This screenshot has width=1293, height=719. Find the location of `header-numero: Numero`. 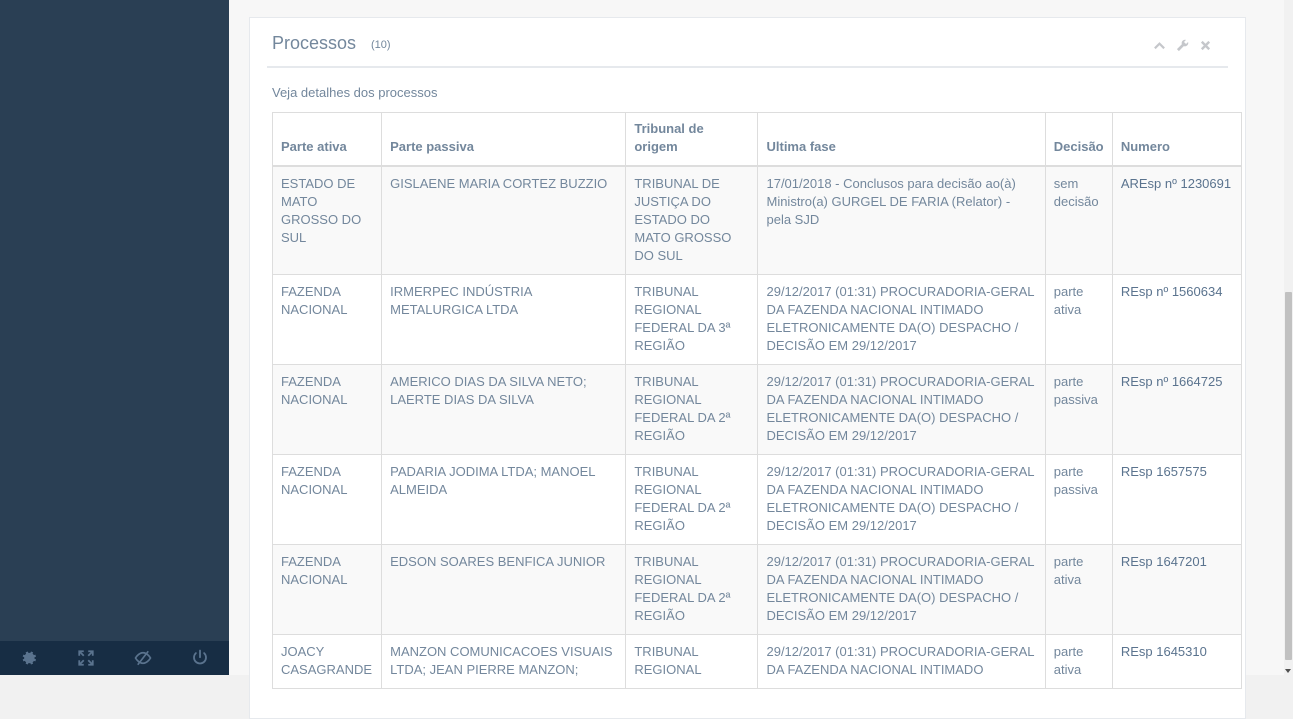

header-numero: Numero is located at coordinates (1177, 139).